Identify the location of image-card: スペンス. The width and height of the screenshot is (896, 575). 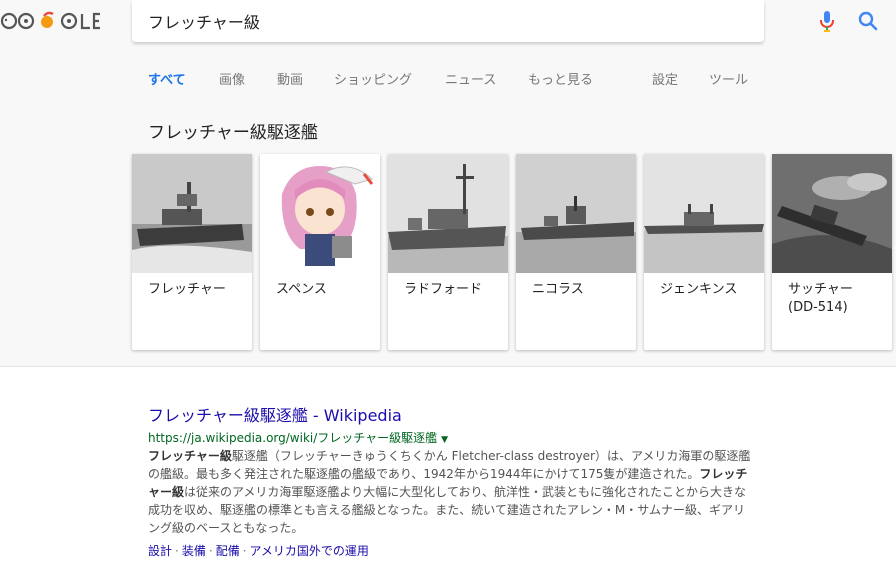
(320, 252).